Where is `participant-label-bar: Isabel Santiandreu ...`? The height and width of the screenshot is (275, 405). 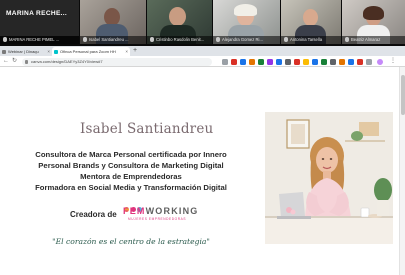
participant-label-bar: Isabel Santiandreu ... is located at coordinates (113, 40).